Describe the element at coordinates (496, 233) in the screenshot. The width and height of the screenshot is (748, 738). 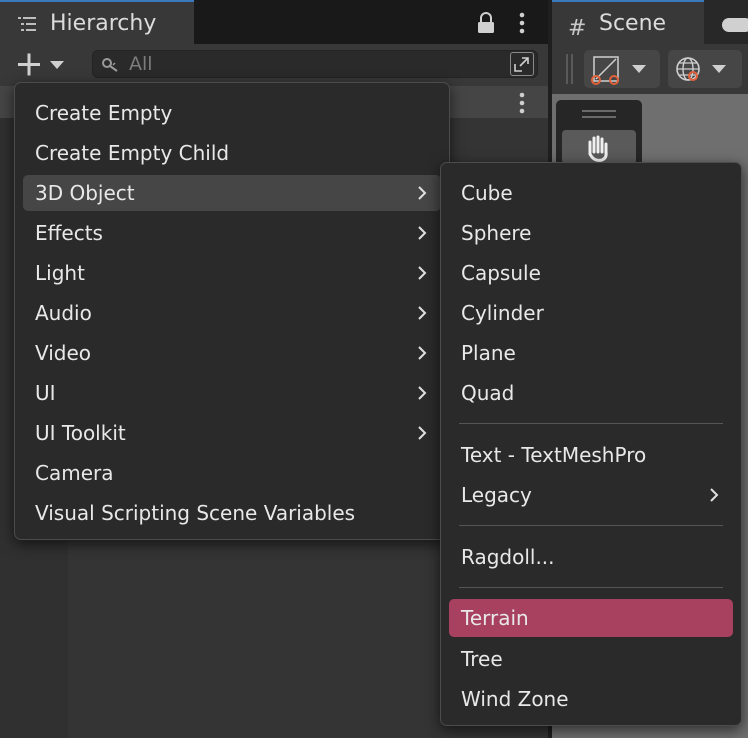
I see `menu-item-label: Sphere` at that location.